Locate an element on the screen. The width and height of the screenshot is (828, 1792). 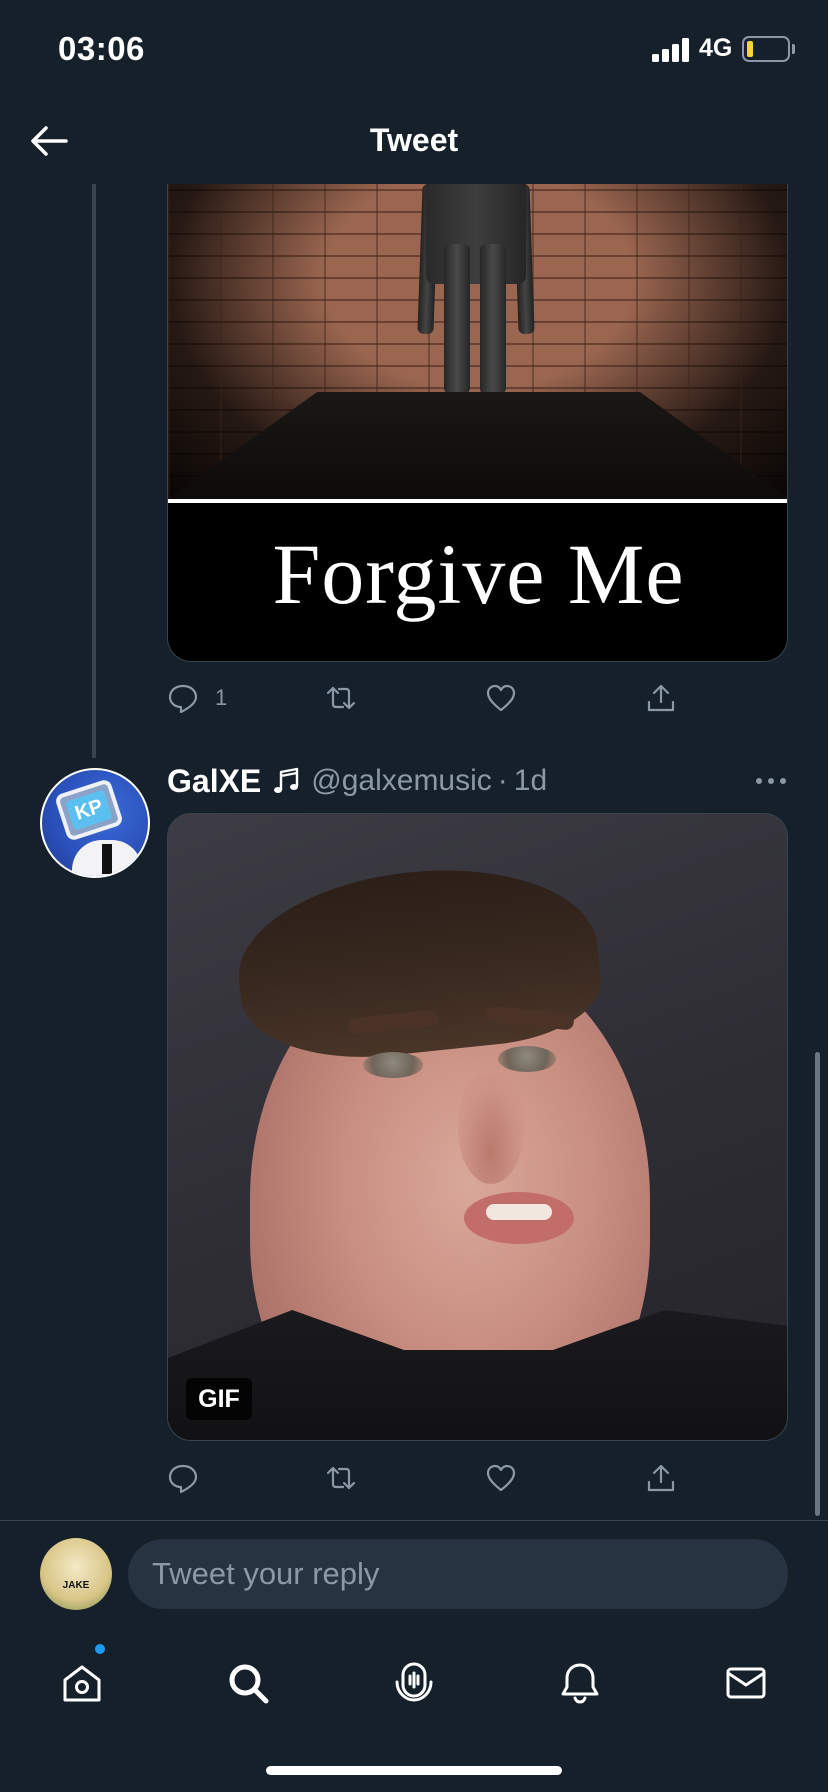
previous-tweet-actions: 1 is located at coordinates (467, 698).